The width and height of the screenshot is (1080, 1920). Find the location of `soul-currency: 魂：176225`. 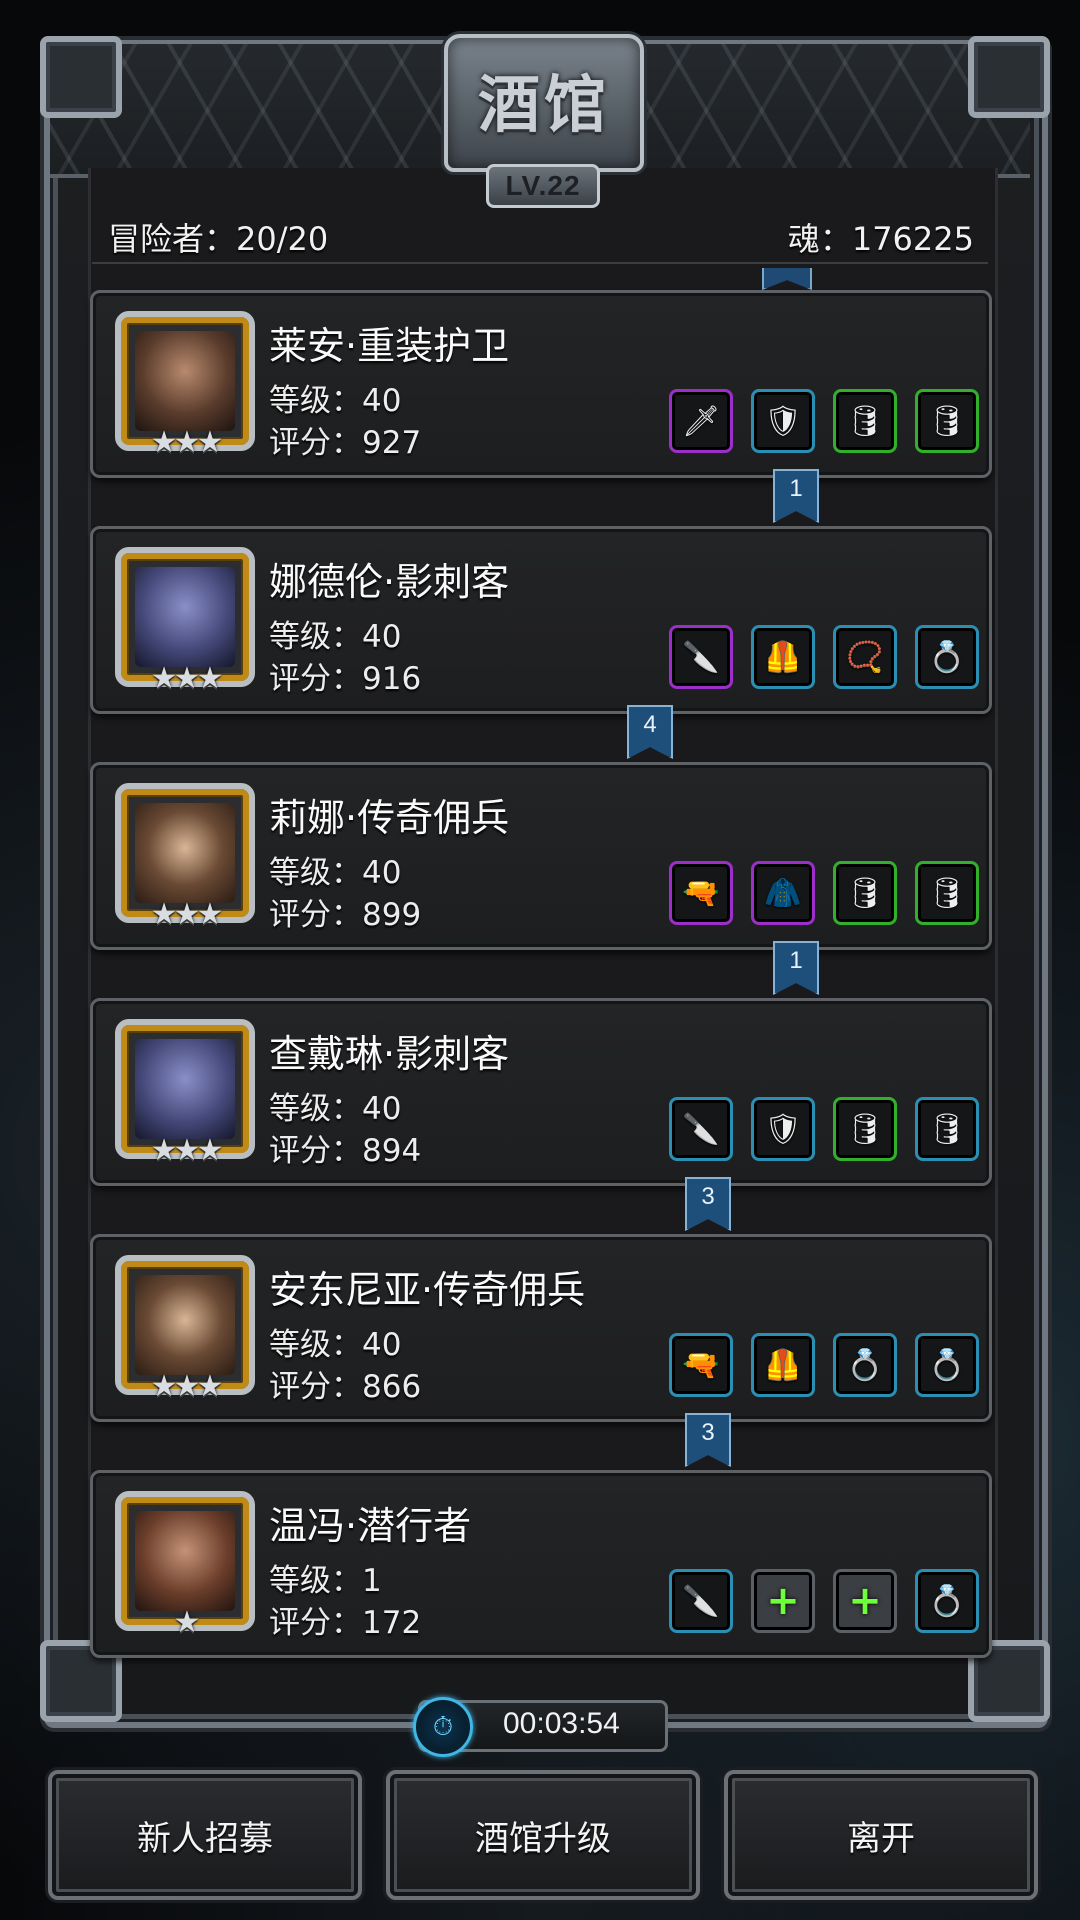

soul-currency: 魂：176225 is located at coordinates (880, 239).